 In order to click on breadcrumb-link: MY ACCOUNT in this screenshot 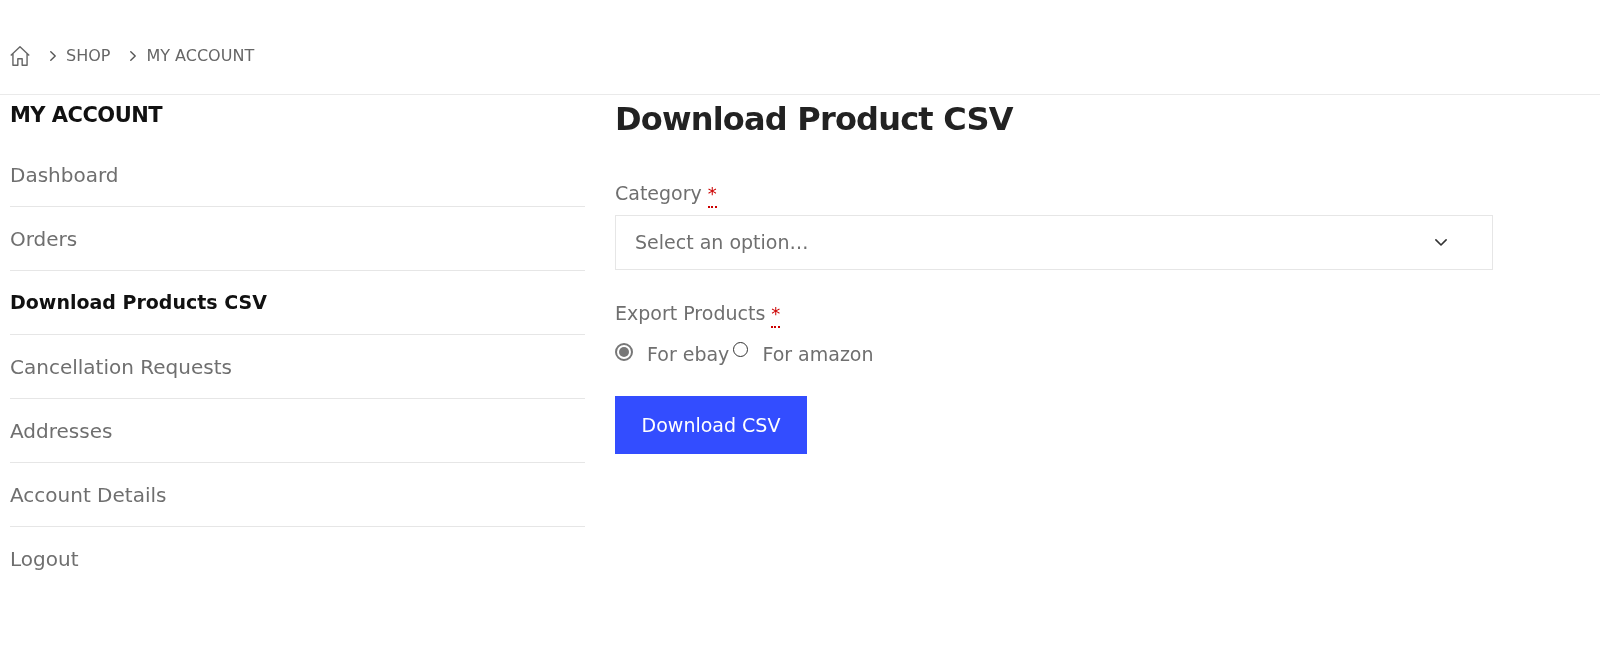, I will do `click(200, 55)`.